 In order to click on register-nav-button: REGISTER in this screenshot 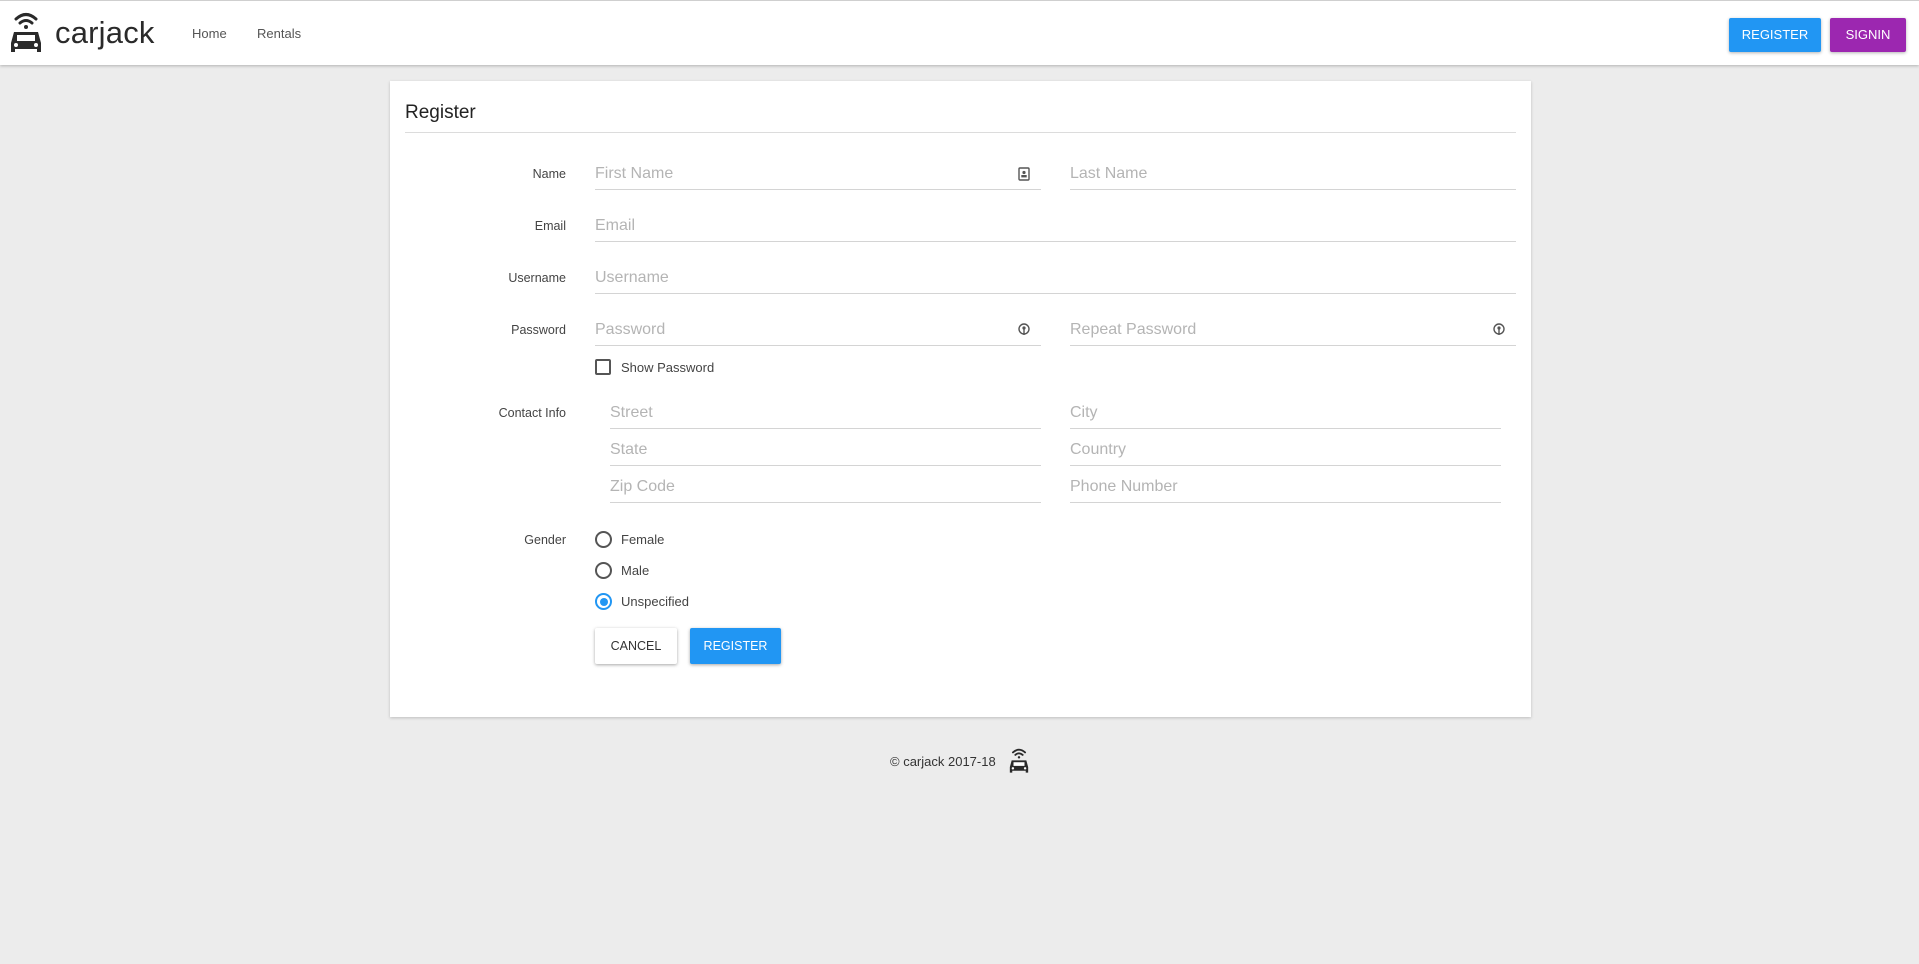, I will do `click(1775, 35)`.